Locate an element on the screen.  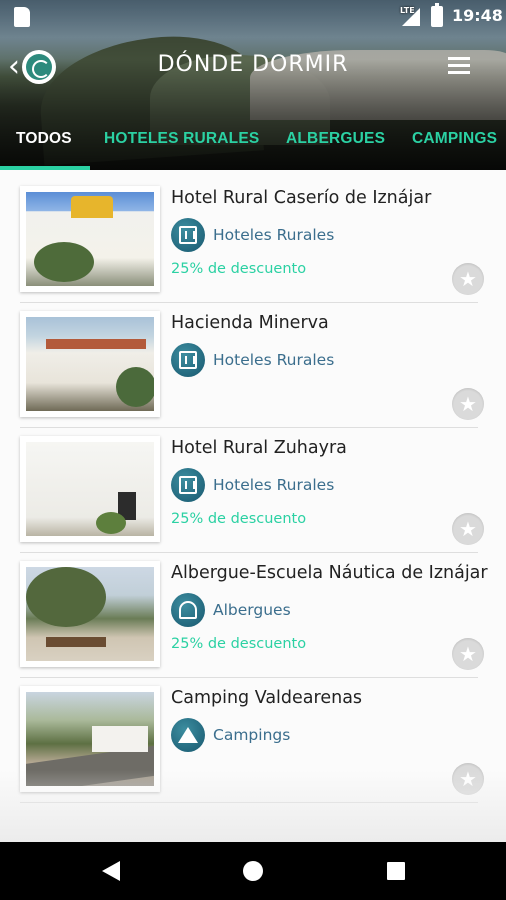
item-category-label: Albergues is located at coordinates (252, 610).